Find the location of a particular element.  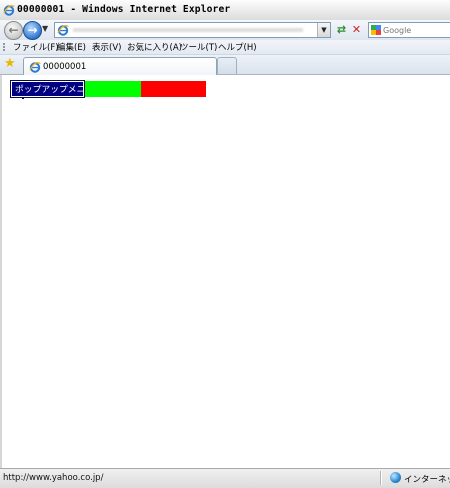

tab-ie-icon is located at coordinates (35, 67).